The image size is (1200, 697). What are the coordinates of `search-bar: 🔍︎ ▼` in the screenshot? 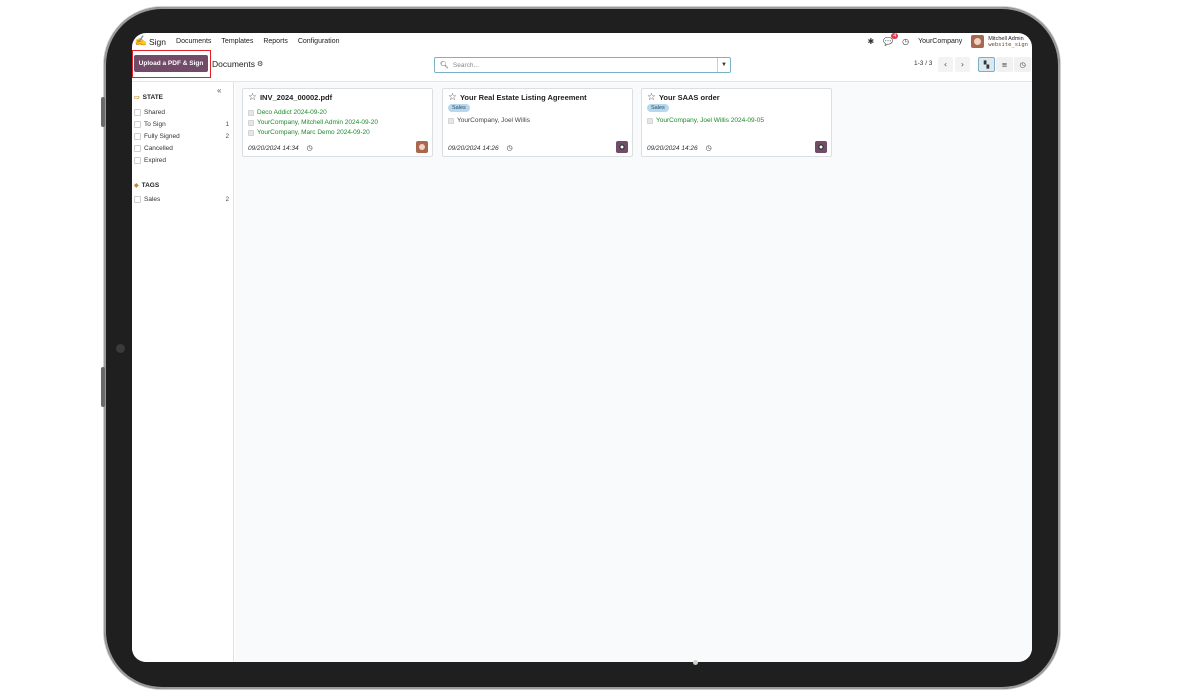 It's located at (582, 65).